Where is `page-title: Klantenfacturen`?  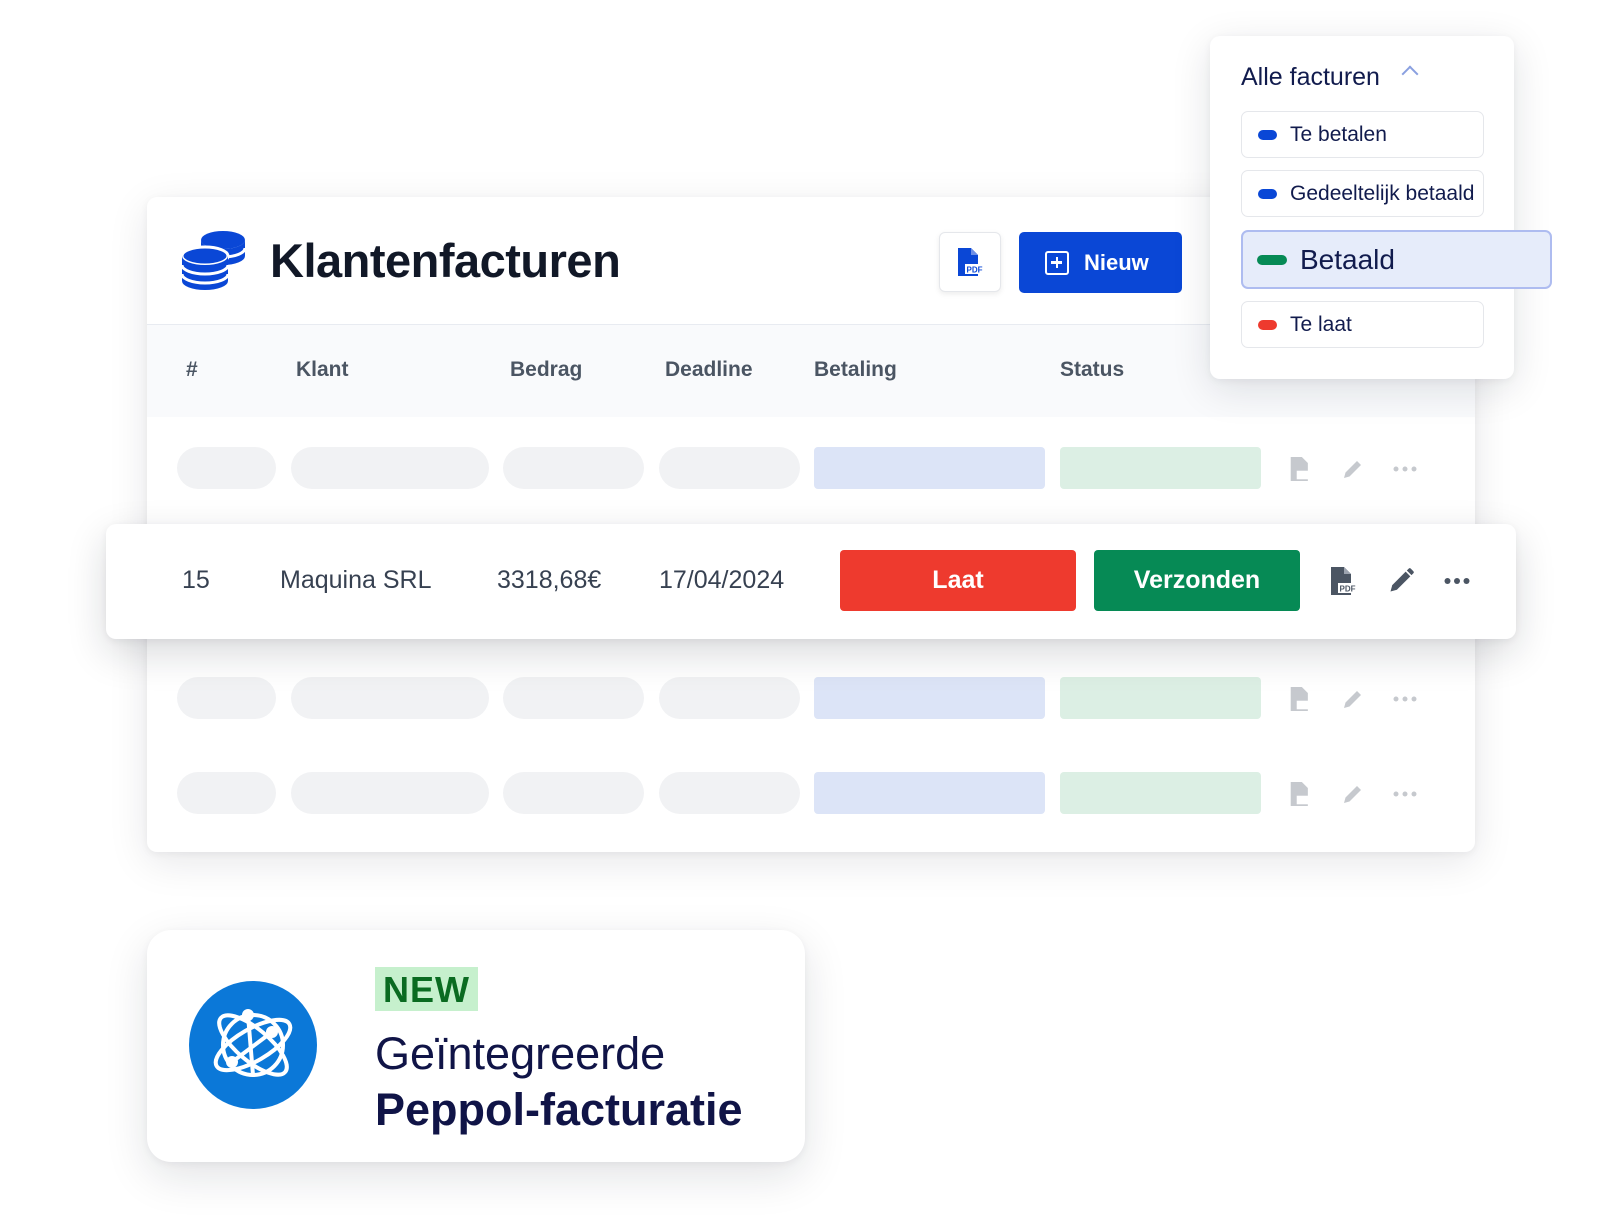 page-title: Klantenfacturen is located at coordinates (445, 260).